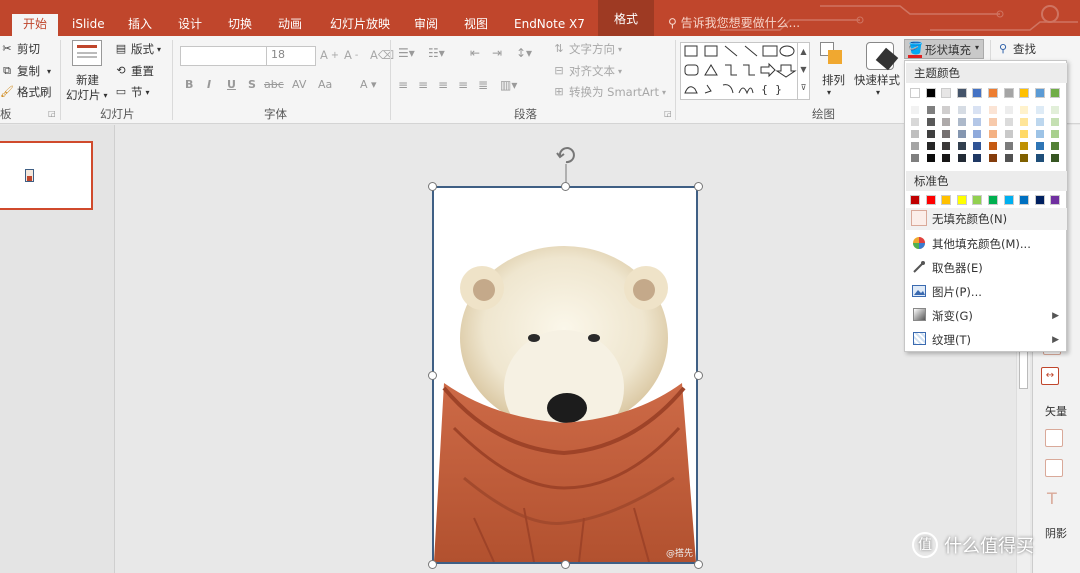 The image size is (1080, 573). I want to click on smartart-button: ⊞ 转换为 SmartArt ▾, so click(609, 92).